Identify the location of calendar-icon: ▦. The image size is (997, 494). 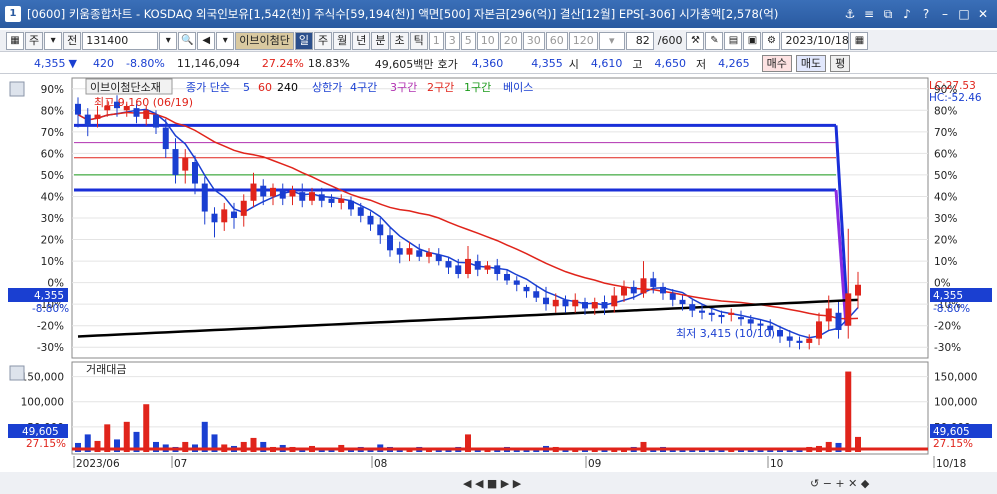
(859, 40).